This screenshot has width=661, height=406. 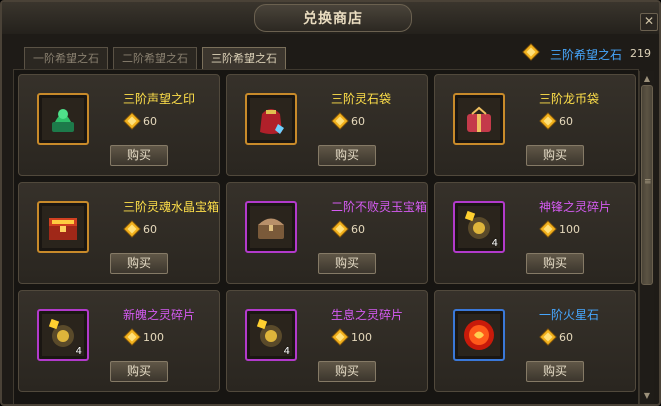 What do you see at coordinates (575, 207) in the screenshot?
I see `item-name: 神锋之灵碎片` at bounding box center [575, 207].